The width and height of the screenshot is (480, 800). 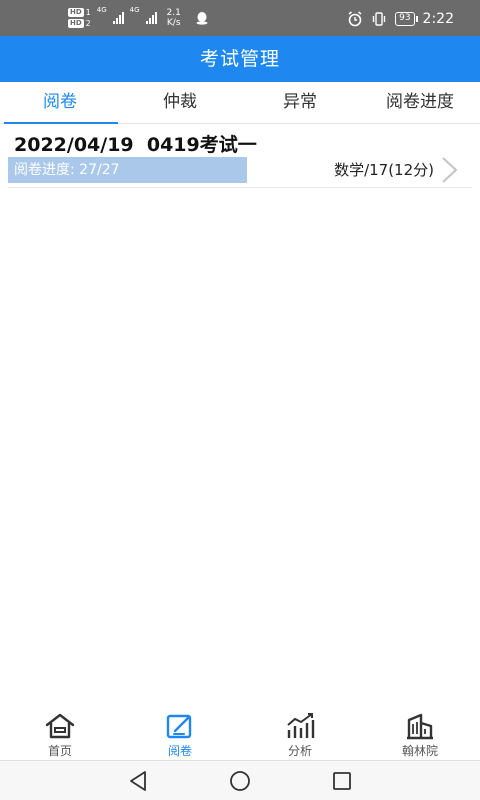 I want to click on tab-arbitration: 仲裁, so click(x=180, y=102).